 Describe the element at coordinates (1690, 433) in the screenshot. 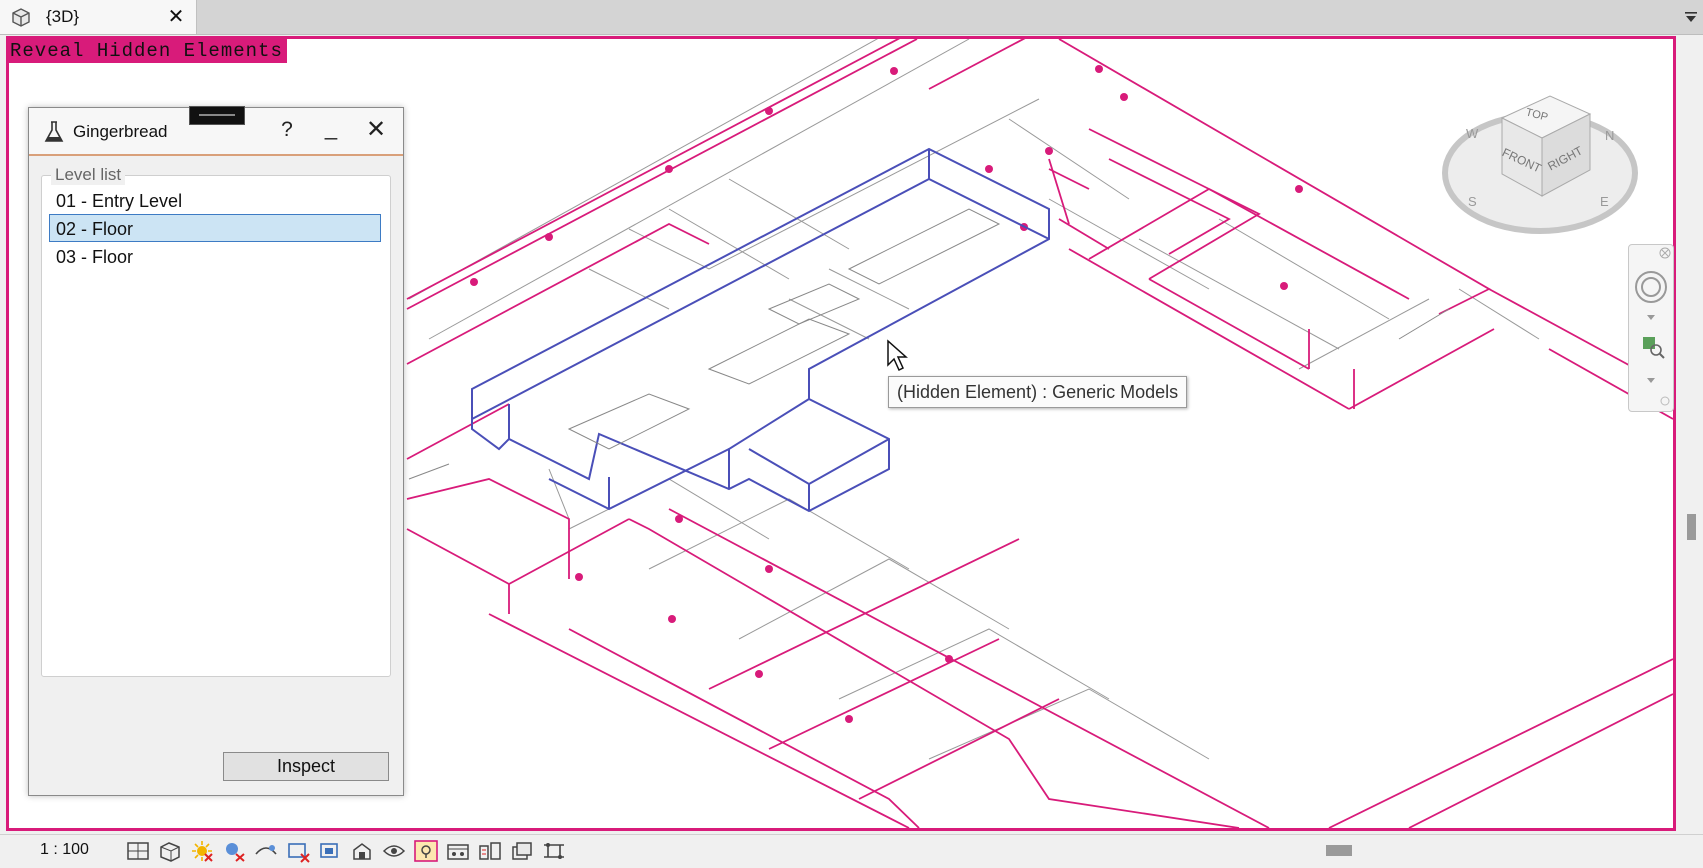

I see `vertical-scrollbar` at that location.